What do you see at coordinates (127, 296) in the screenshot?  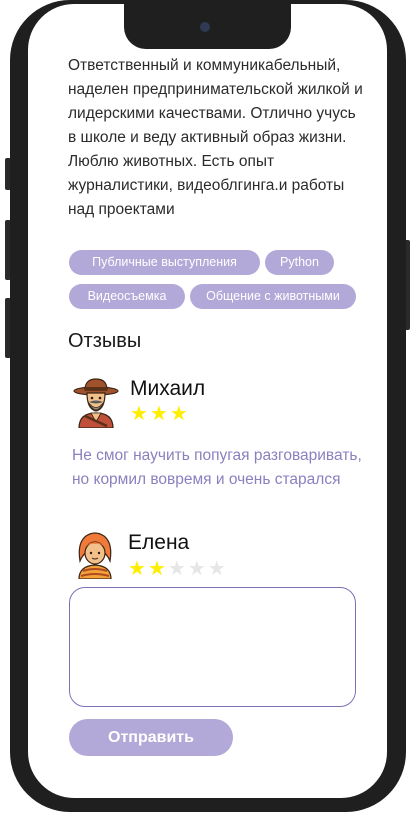 I see `skill-tag: Видеосъемка` at bounding box center [127, 296].